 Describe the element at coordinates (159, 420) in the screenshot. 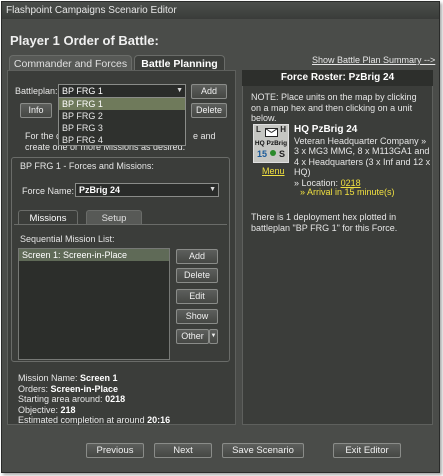

I see `completion-value: 20:16` at that location.